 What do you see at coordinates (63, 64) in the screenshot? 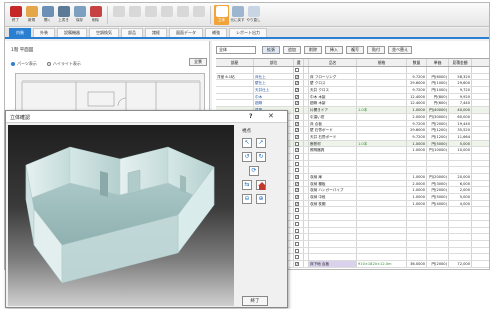
I see `radio-highlight-display: ハイライト表示` at bounding box center [63, 64].